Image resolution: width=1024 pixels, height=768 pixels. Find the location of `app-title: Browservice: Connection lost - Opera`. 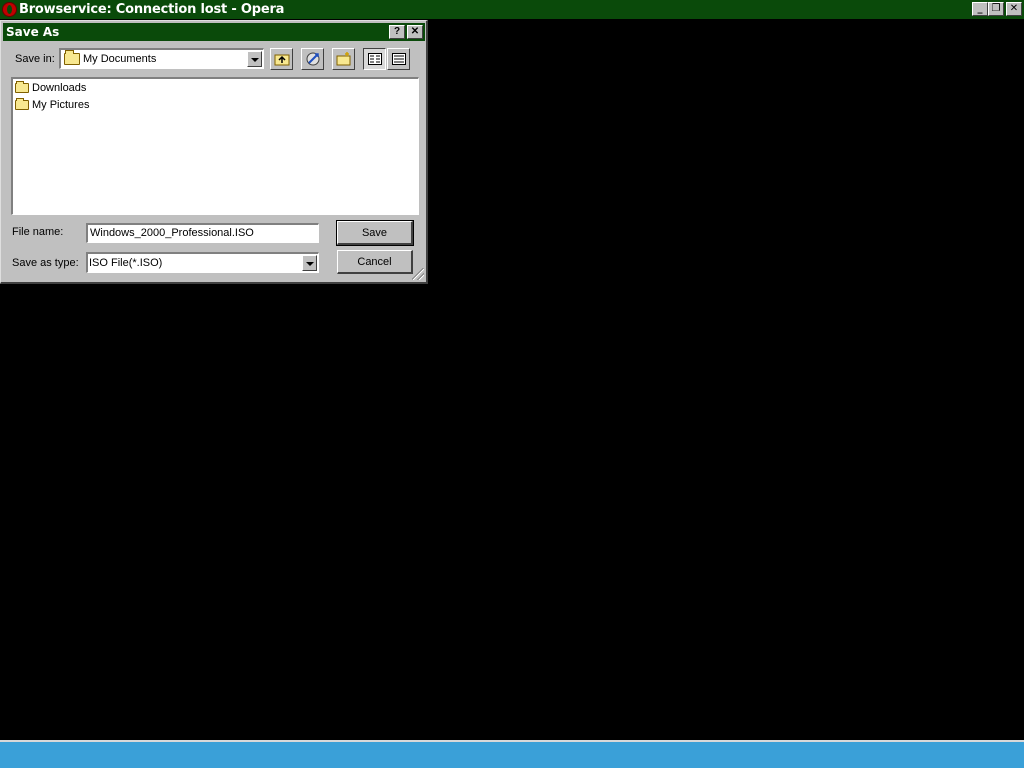

app-title: Browservice: Connection lost - Opera is located at coordinates (152, 9).